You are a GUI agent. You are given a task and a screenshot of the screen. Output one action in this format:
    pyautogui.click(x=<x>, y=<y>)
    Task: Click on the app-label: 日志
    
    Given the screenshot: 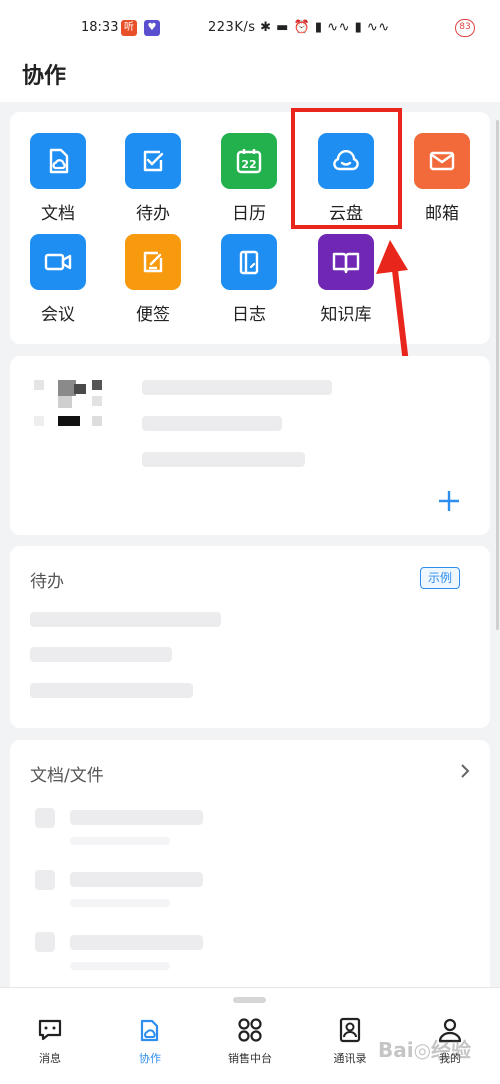 What is the action you would take?
    pyautogui.click(x=249, y=315)
    